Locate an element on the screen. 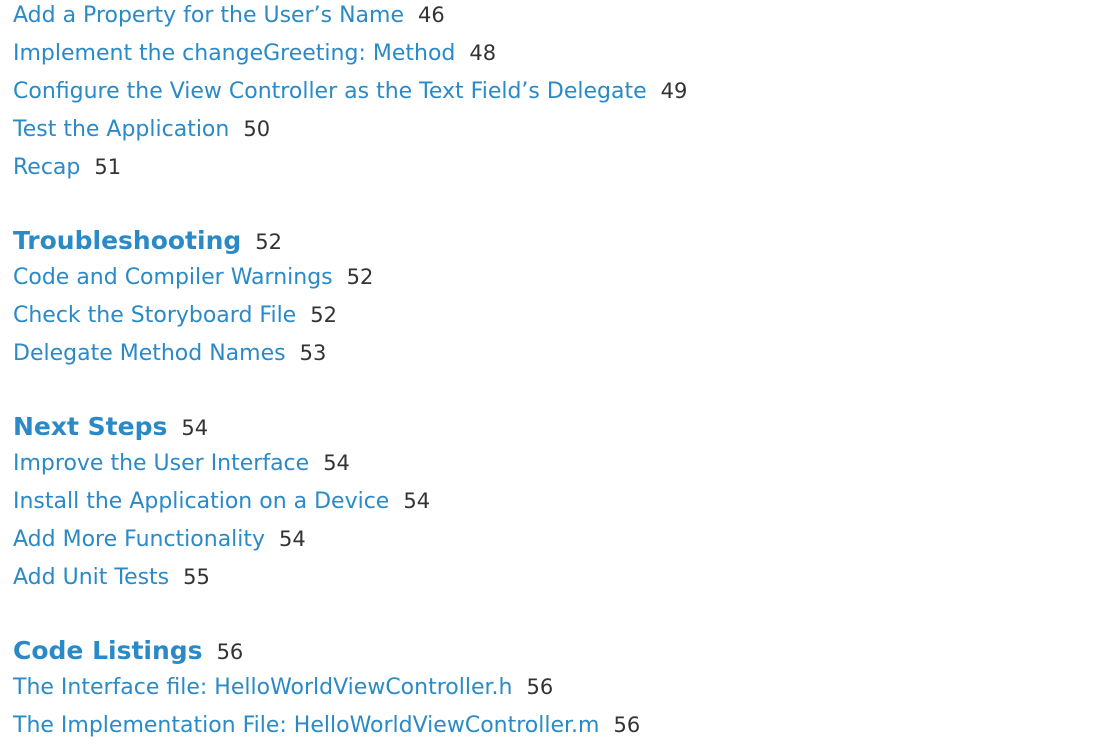  toc-section-heading: Troubleshooting 52 is located at coordinates (553, 241).